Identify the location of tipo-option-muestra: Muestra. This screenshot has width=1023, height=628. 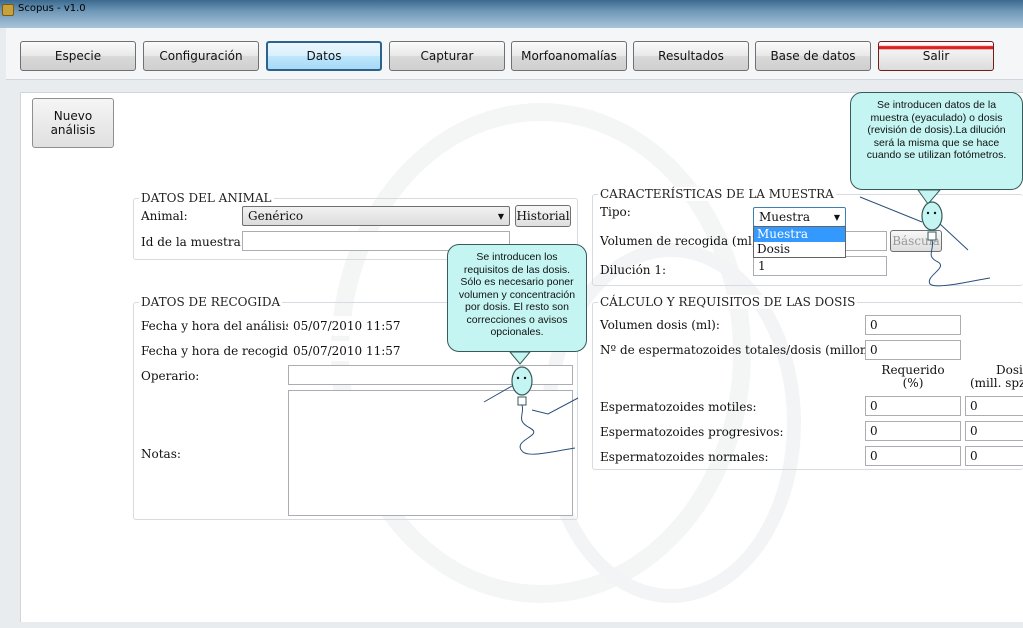
(799, 234).